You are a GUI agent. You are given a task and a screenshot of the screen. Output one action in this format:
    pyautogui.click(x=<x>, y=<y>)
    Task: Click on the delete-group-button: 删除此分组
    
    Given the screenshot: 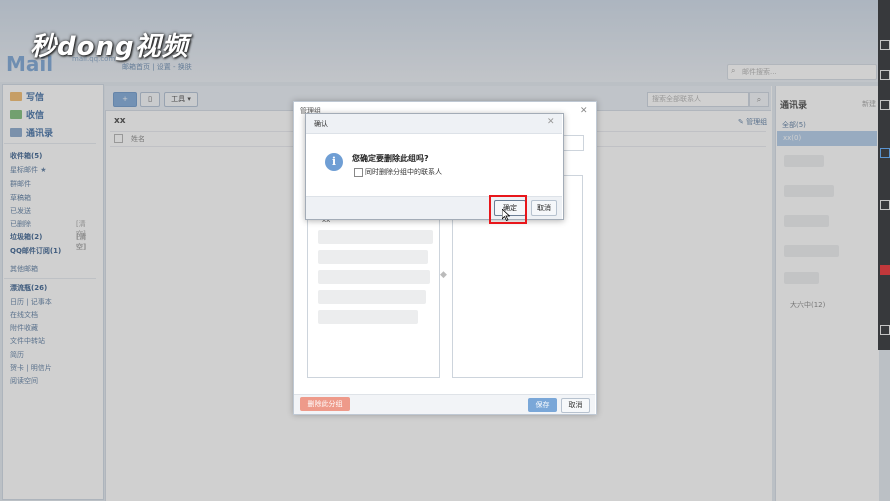 What is the action you would take?
    pyautogui.click(x=325, y=404)
    